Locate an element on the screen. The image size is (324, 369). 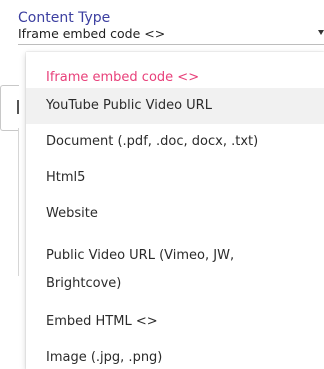
option-embed-html: Embed HTML <> is located at coordinates (175, 322).